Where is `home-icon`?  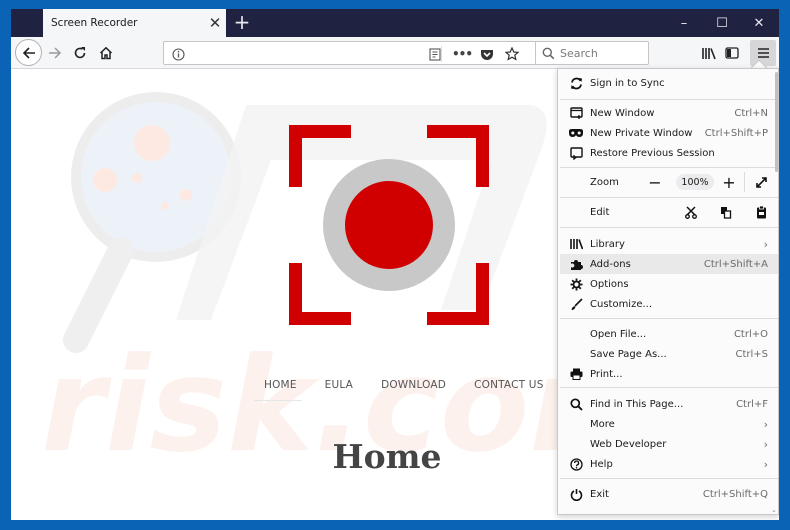
home-icon is located at coordinates (106, 53).